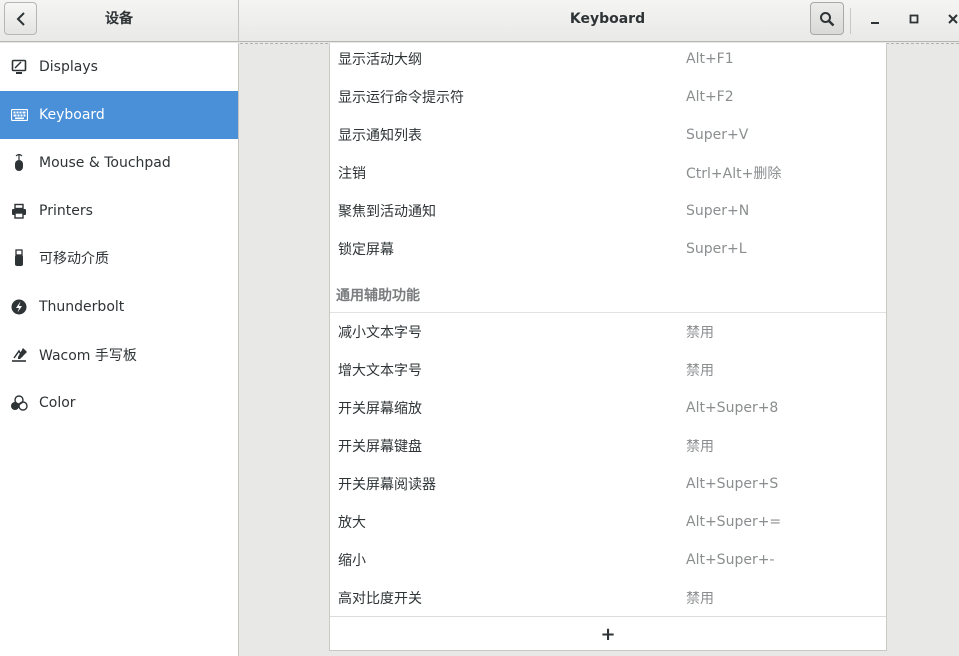 Image resolution: width=959 pixels, height=656 pixels. Describe the element at coordinates (608, 408) in the screenshot. I see `shortcut-row: 开关屏幕缩放 Alt+Super+8` at that location.